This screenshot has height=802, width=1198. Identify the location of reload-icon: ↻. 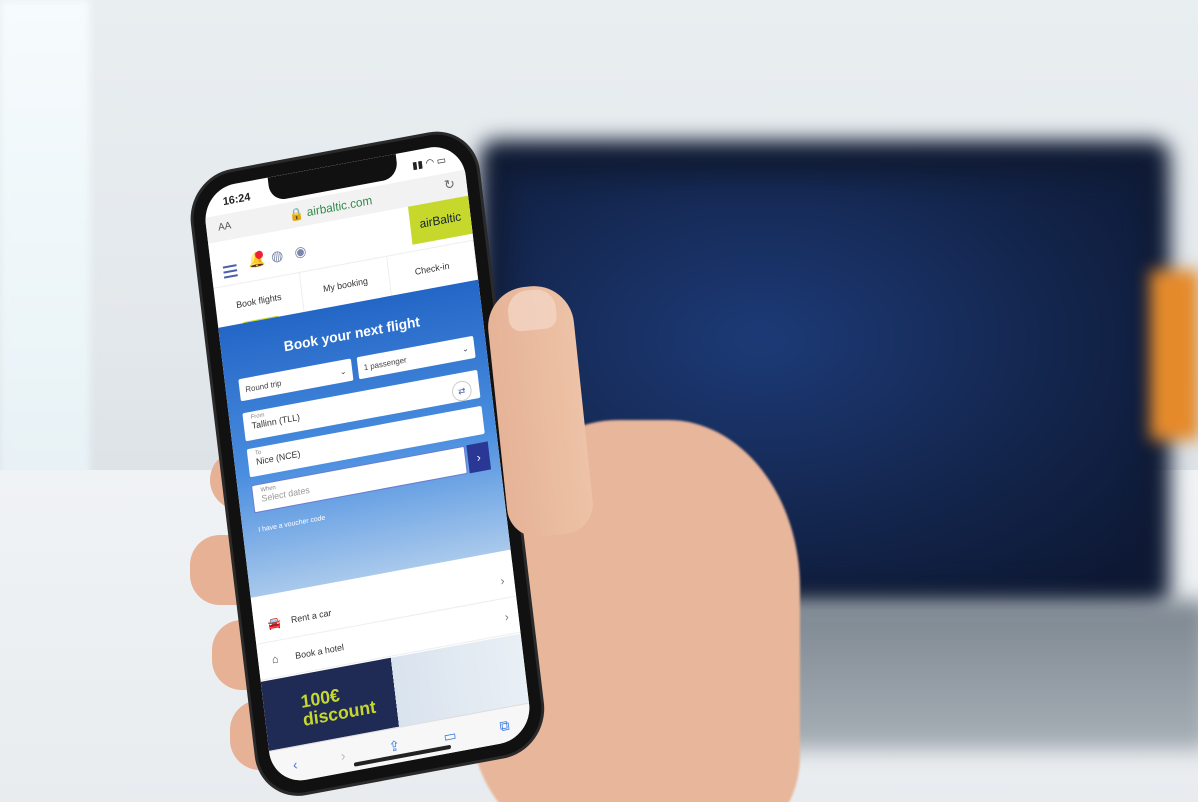
(449, 185).